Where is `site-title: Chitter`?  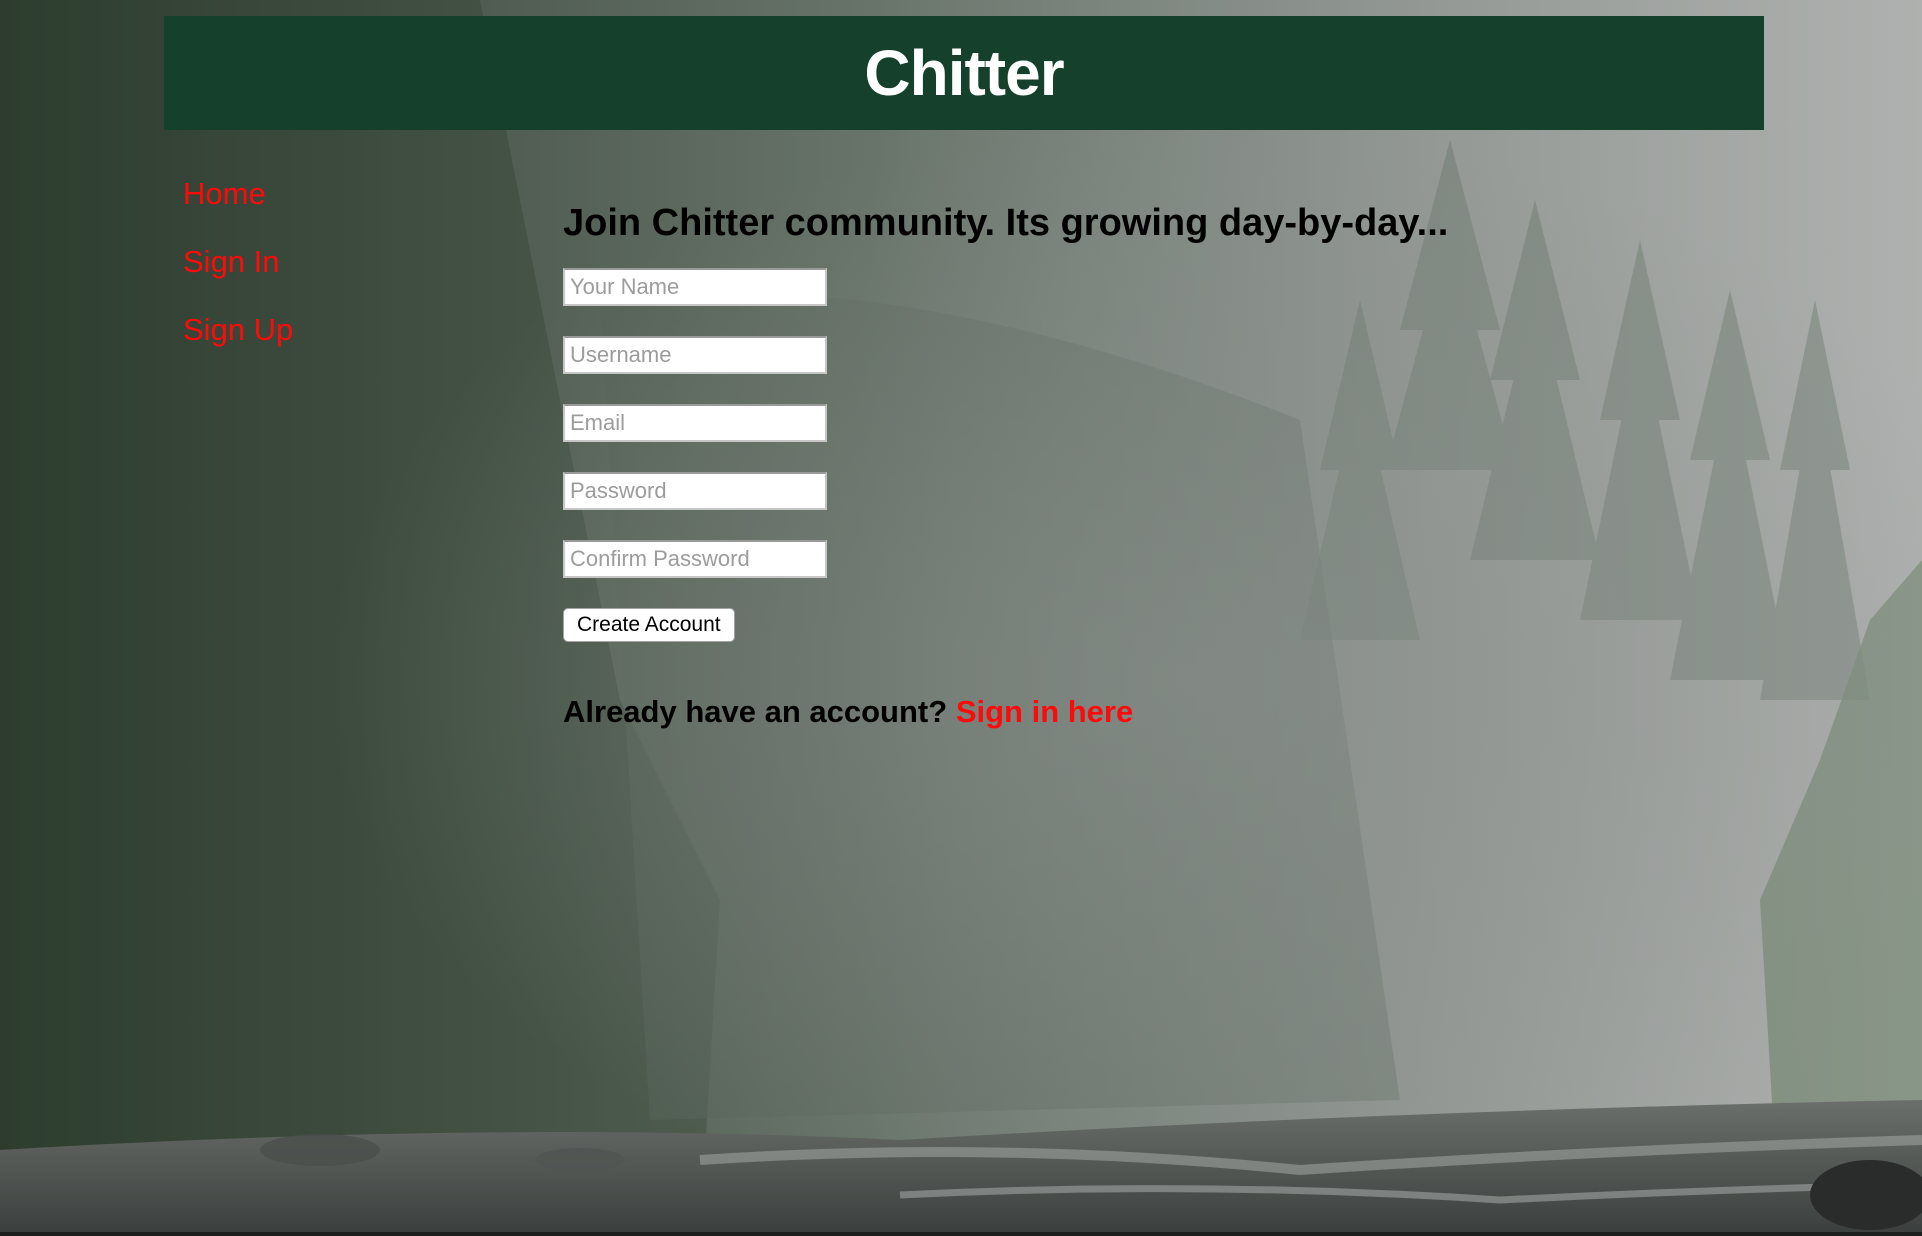
site-title: Chitter is located at coordinates (964, 73).